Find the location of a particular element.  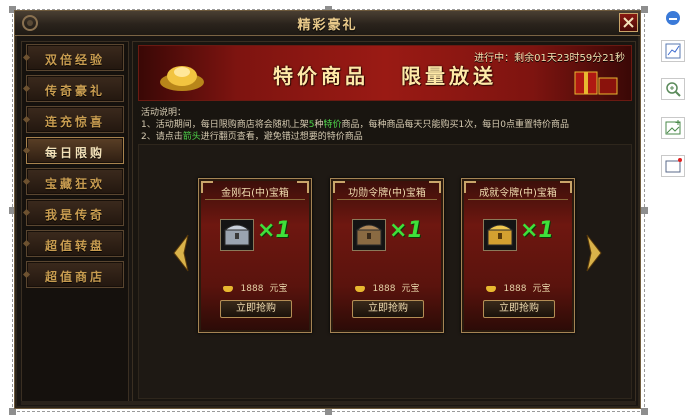

product-card: 成就令牌(中)宝箱 ×1 1888 元宝 立即抢购 is located at coordinates (518, 255).